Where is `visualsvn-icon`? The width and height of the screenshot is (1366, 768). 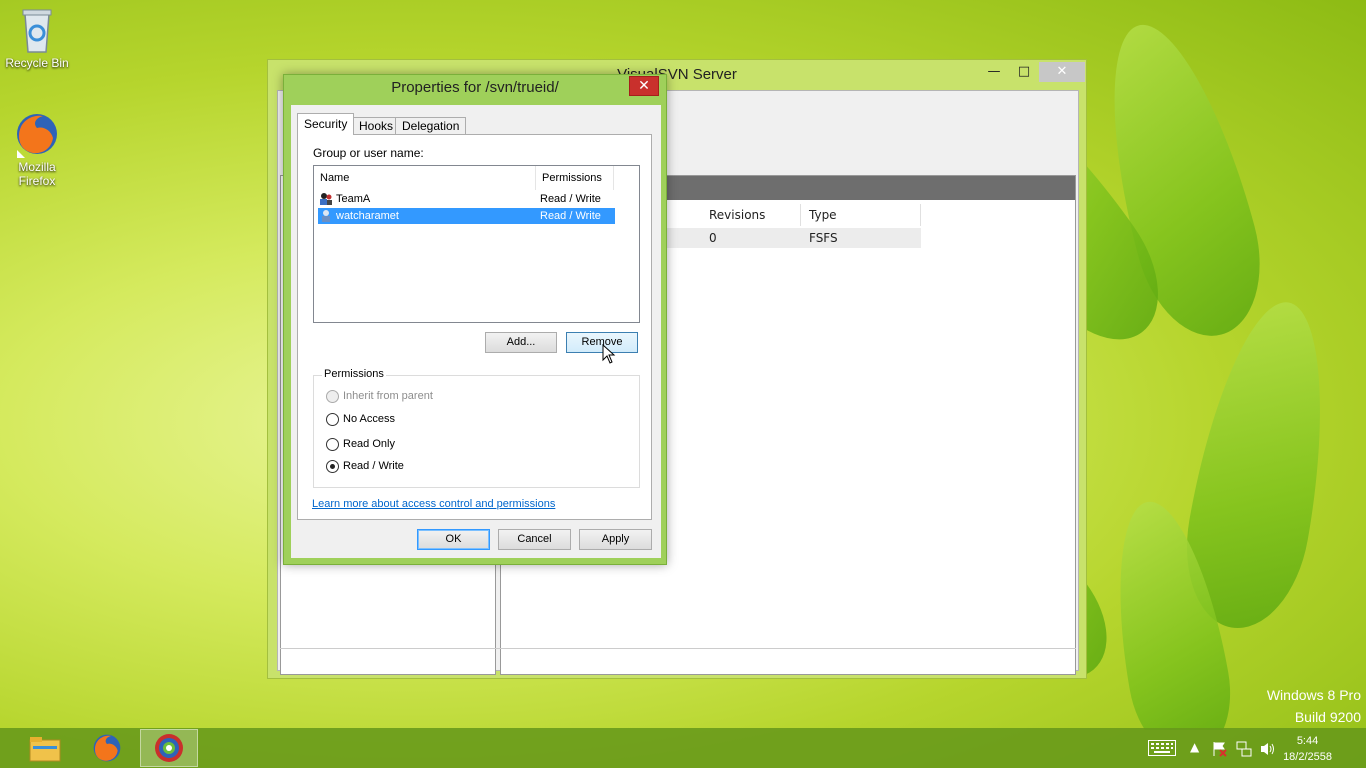
visualsvn-icon is located at coordinates (169, 748).